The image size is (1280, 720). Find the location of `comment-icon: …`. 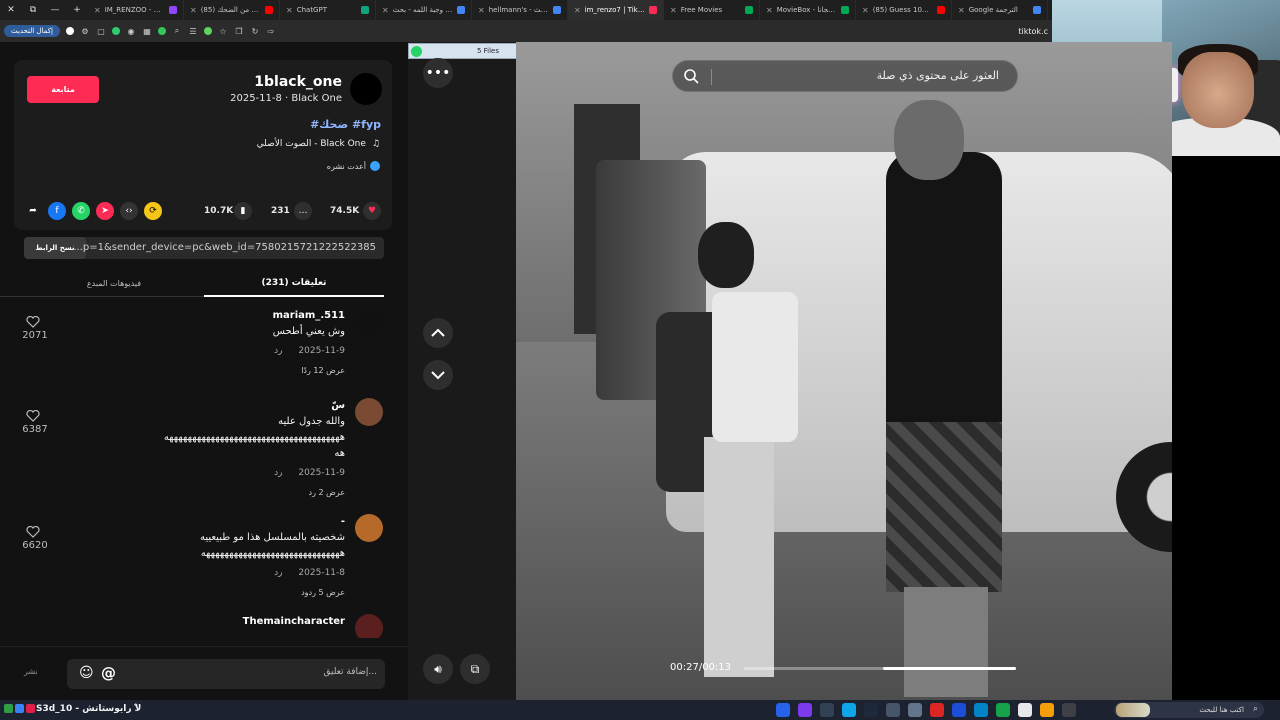

comment-icon: … is located at coordinates (303, 211).